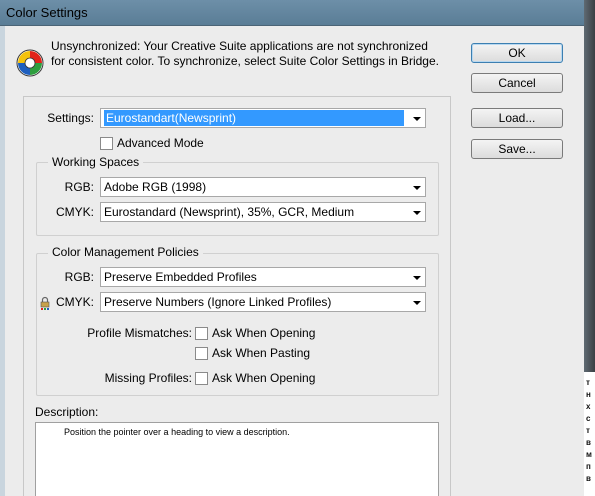  Describe the element at coordinates (263, 187) in the screenshot. I see `working-rgb-dropdown: Adobe RGB (1998)` at that location.